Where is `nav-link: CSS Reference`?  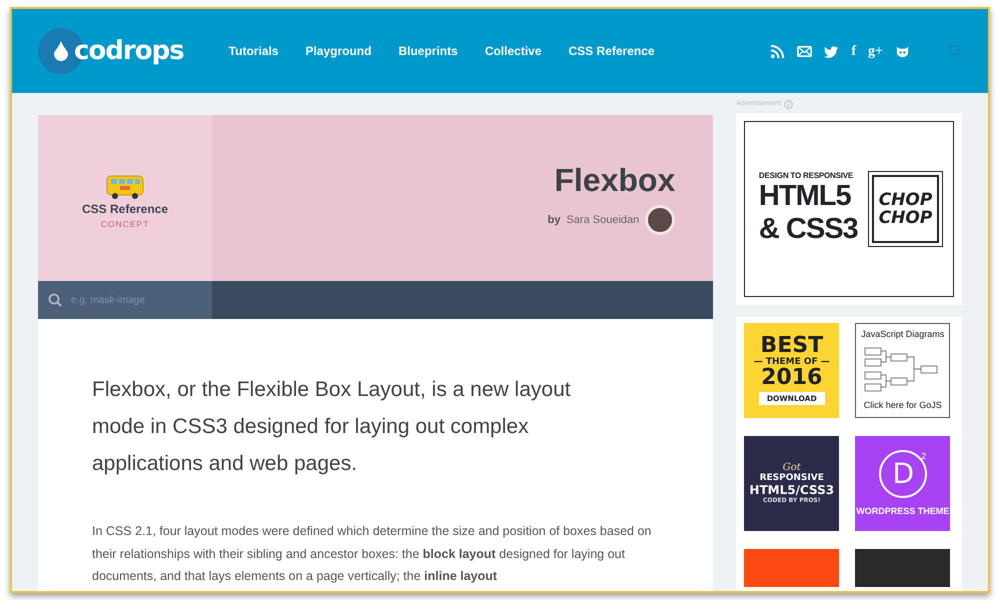
nav-link: CSS Reference is located at coordinates (611, 51).